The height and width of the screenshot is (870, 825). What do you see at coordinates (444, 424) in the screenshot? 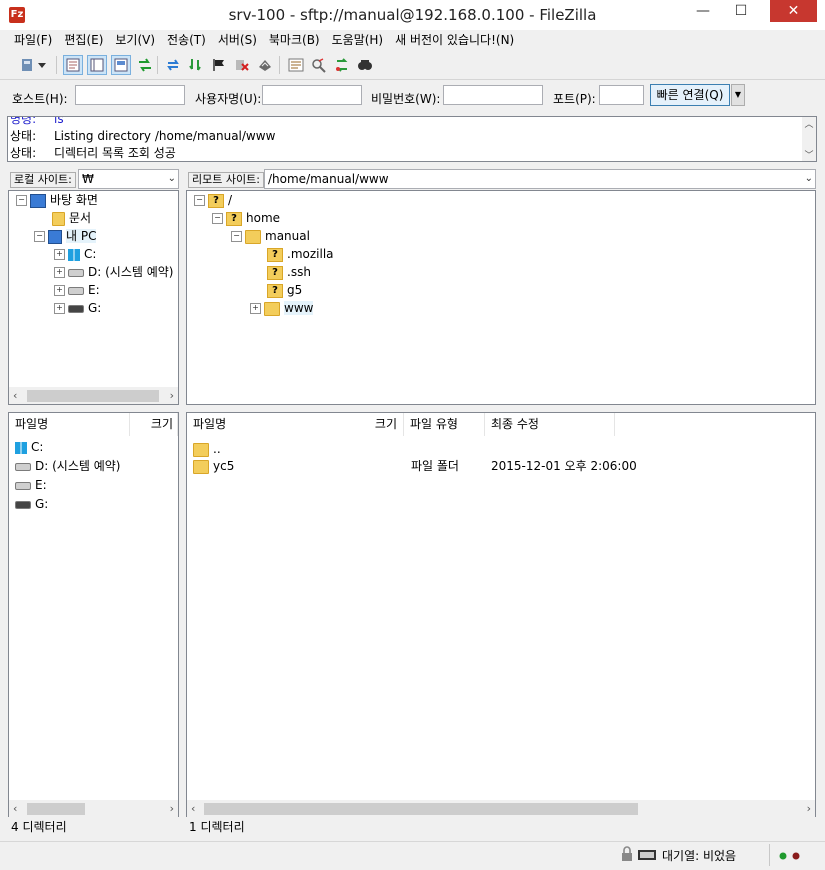
I see `column-header-filetype: 파일 유형` at bounding box center [444, 424].